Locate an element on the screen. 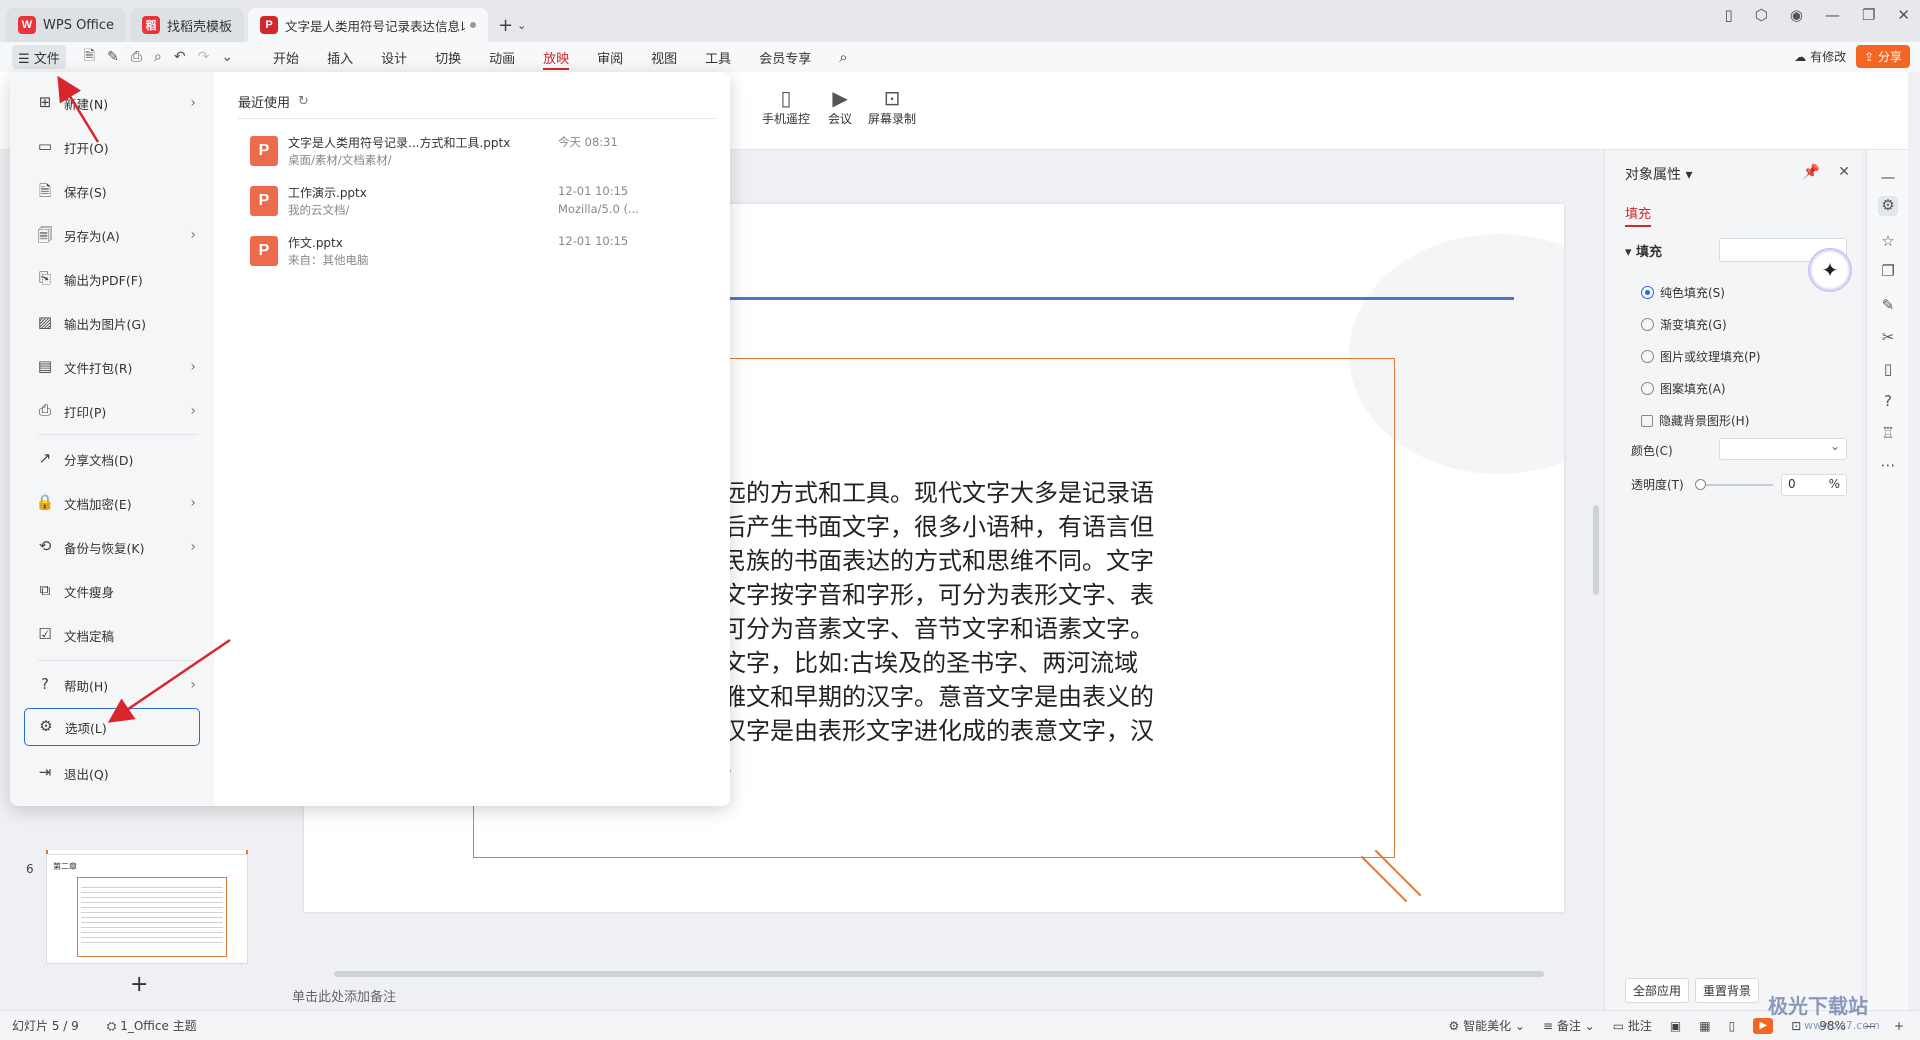  menu-design: 设计 is located at coordinates (394, 57).